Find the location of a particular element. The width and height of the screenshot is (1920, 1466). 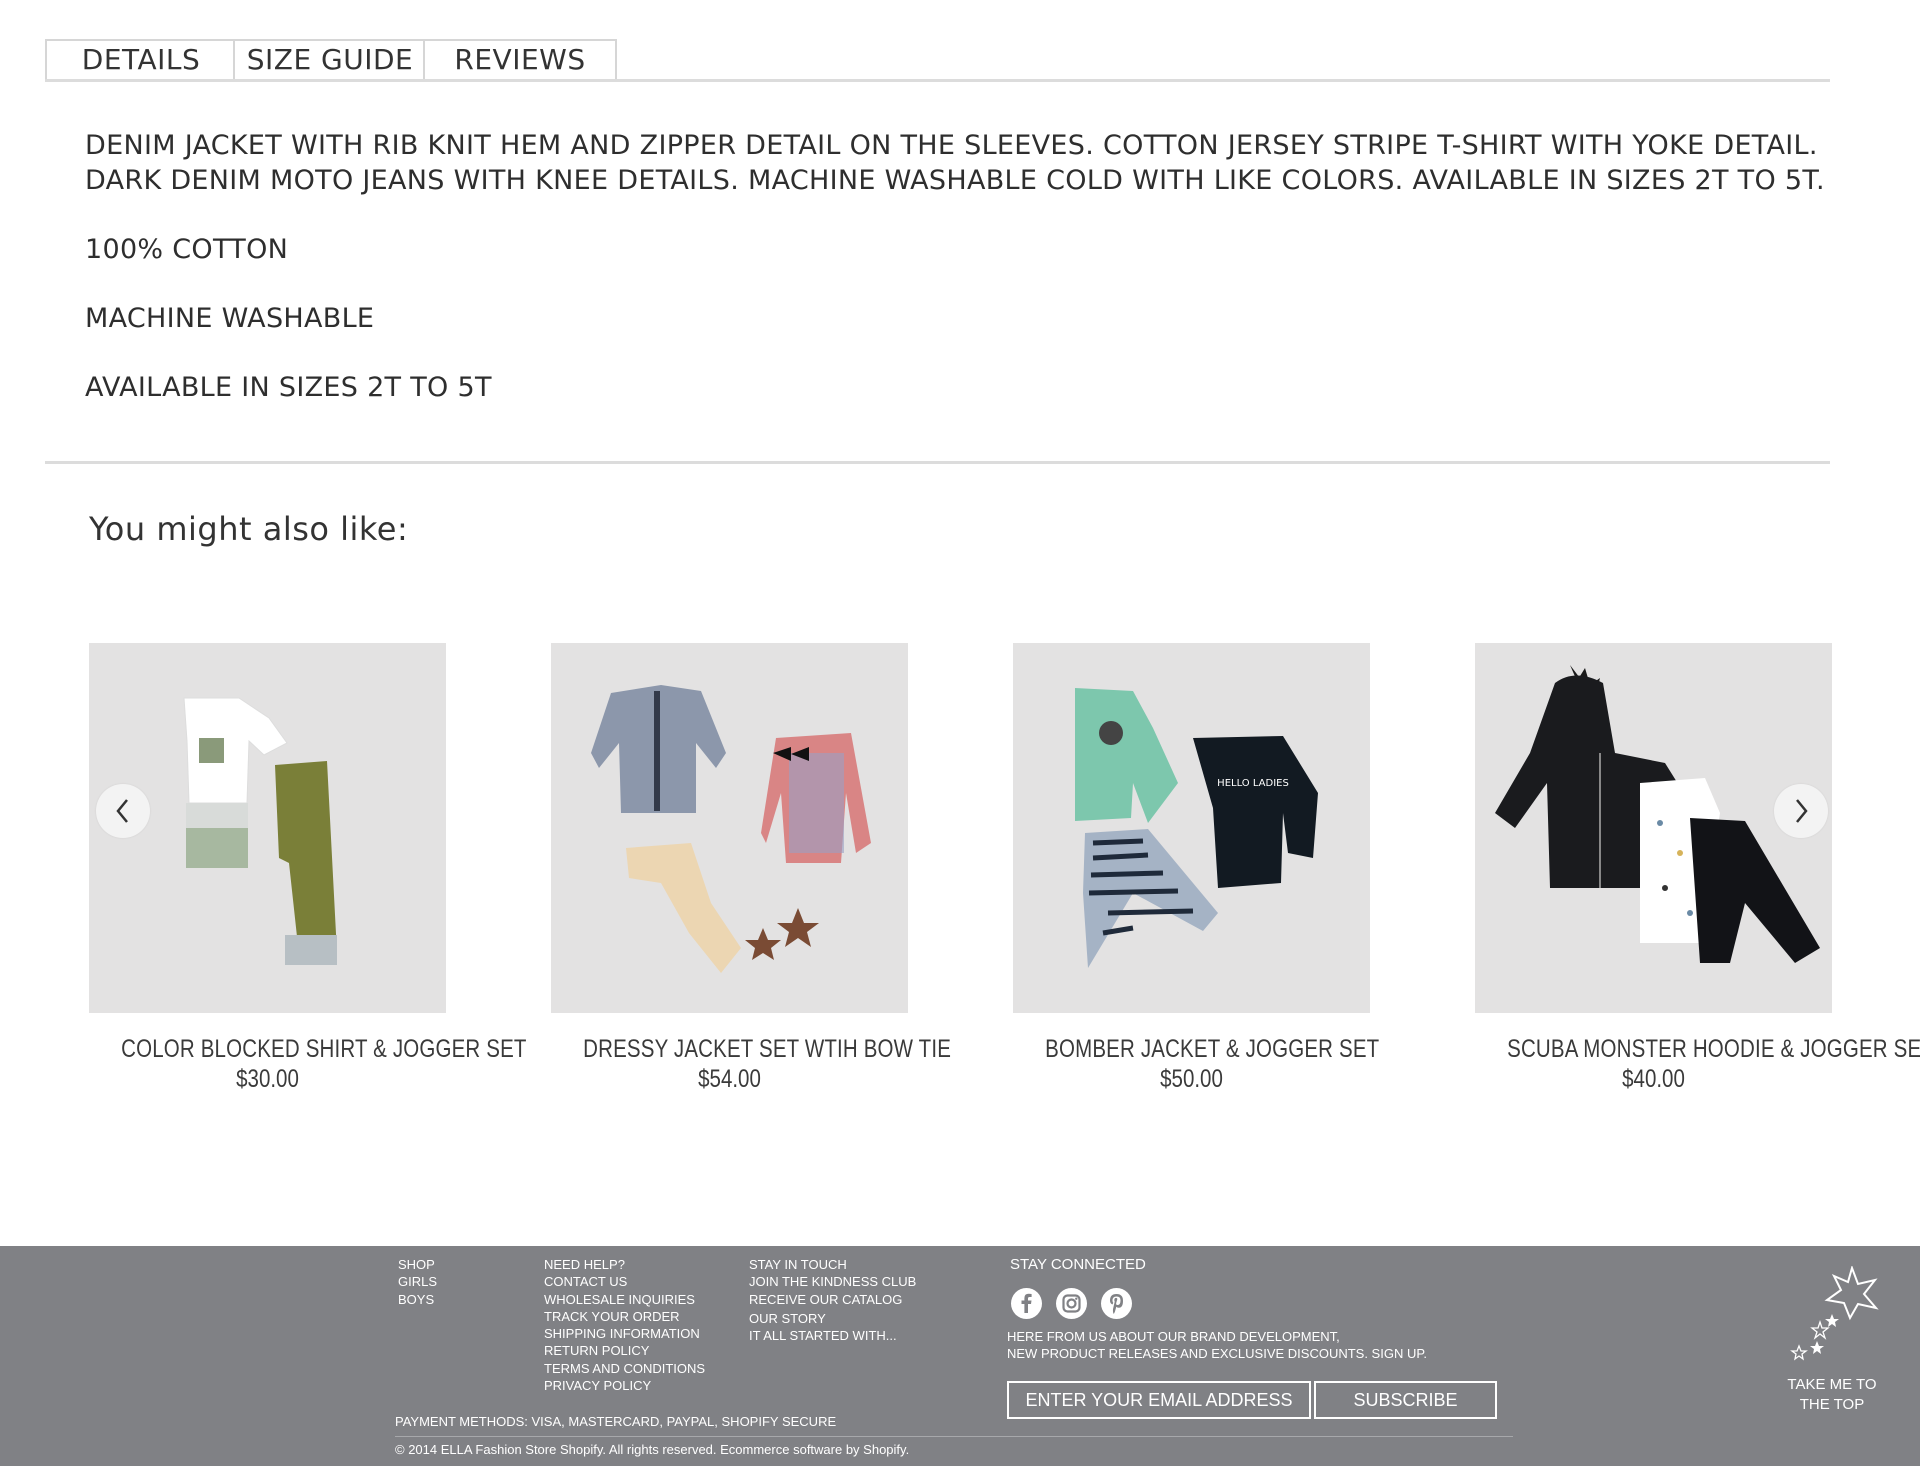

related-heading: You might also like: is located at coordinates (249, 529).